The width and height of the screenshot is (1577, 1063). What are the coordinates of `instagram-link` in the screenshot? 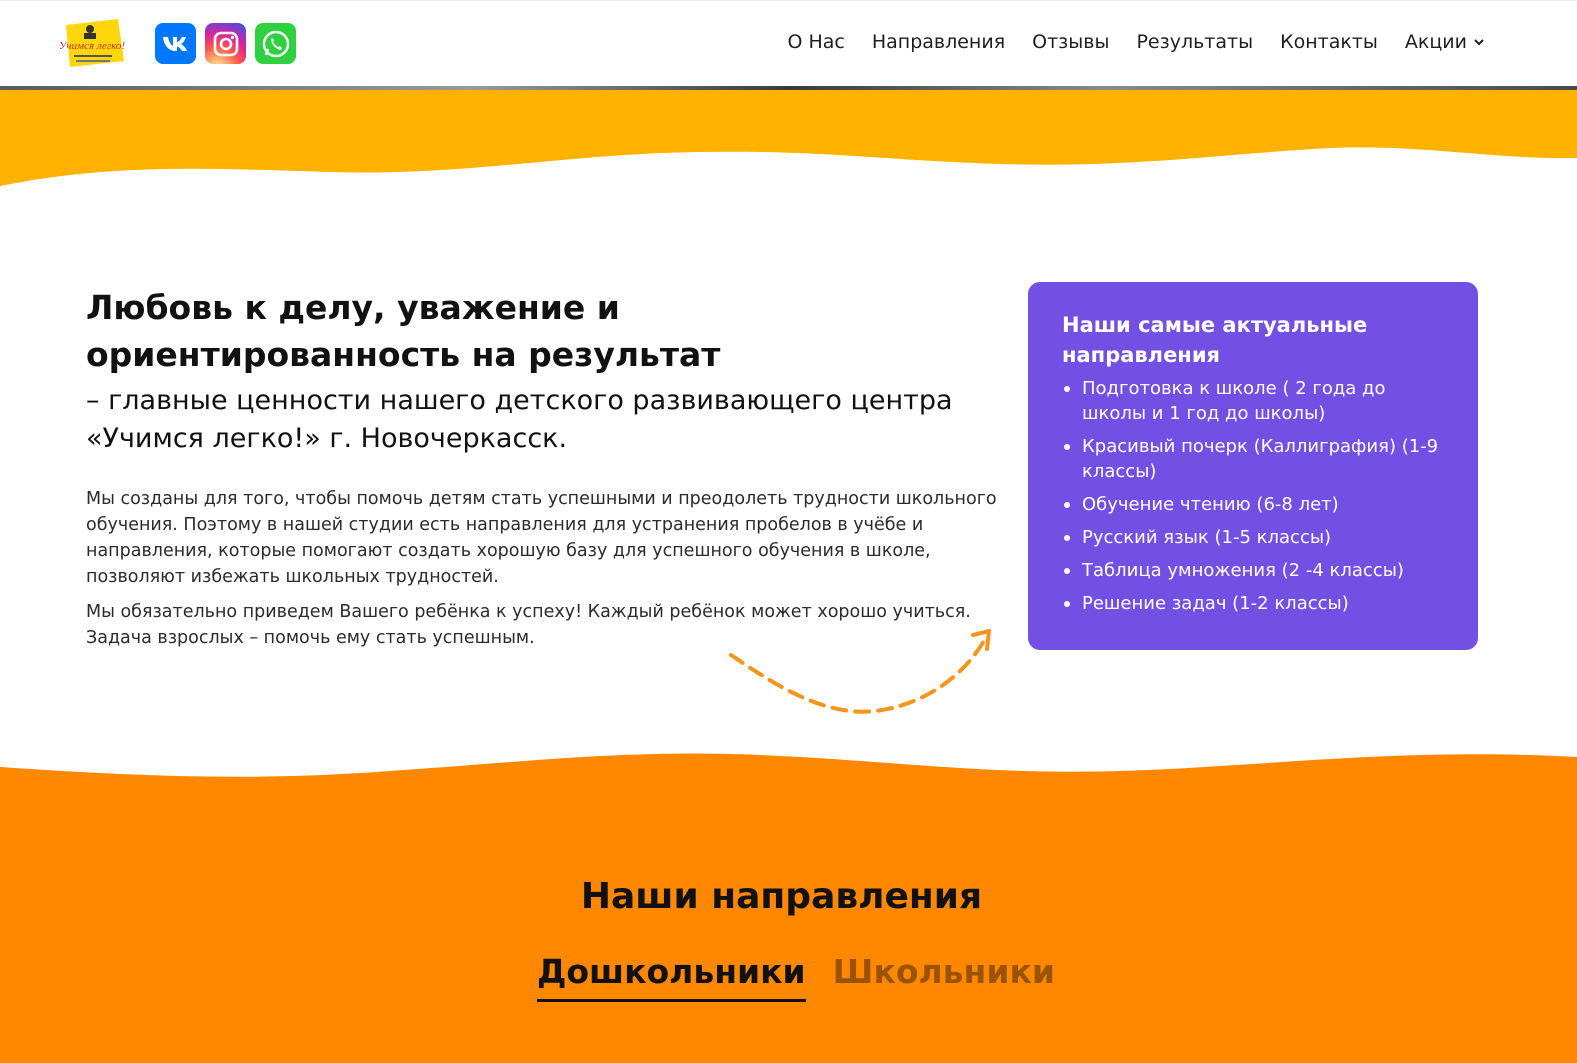 It's located at (225, 43).